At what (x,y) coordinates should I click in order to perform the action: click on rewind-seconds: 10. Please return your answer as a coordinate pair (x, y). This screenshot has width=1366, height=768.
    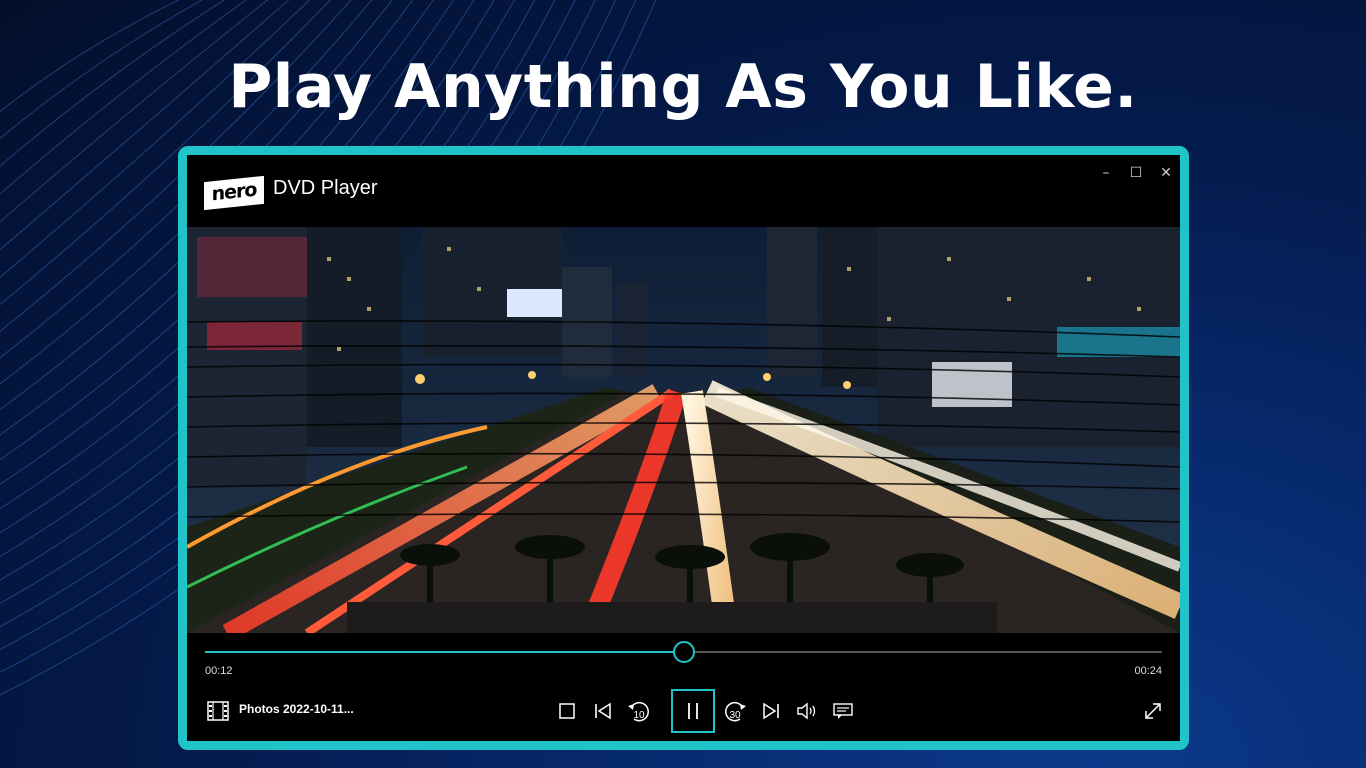
    Looking at the image, I should click on (639, 715).